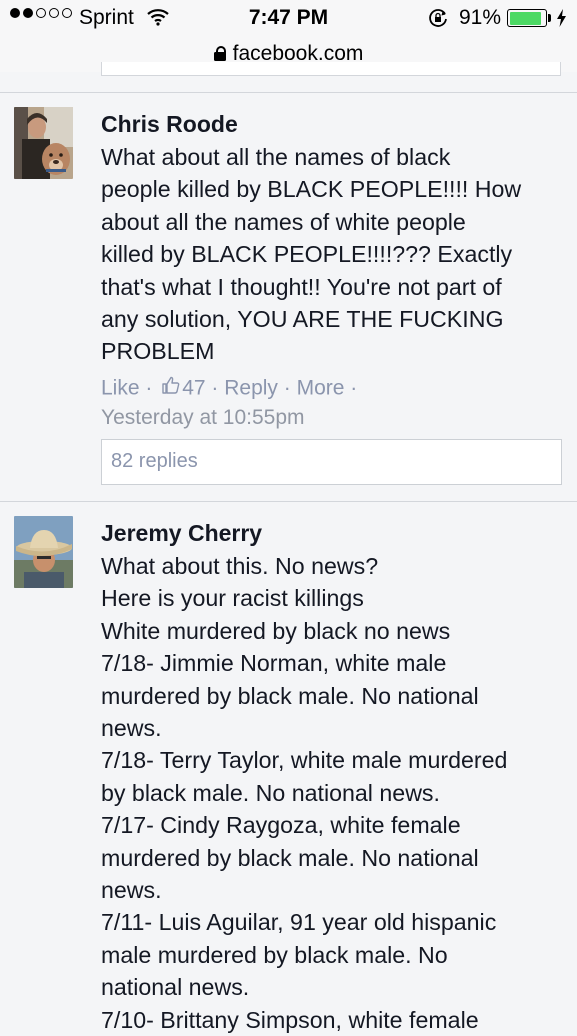  Describe the element at coordinates (120, 387) in the screenshot. I see `like-link: Like` at that location.